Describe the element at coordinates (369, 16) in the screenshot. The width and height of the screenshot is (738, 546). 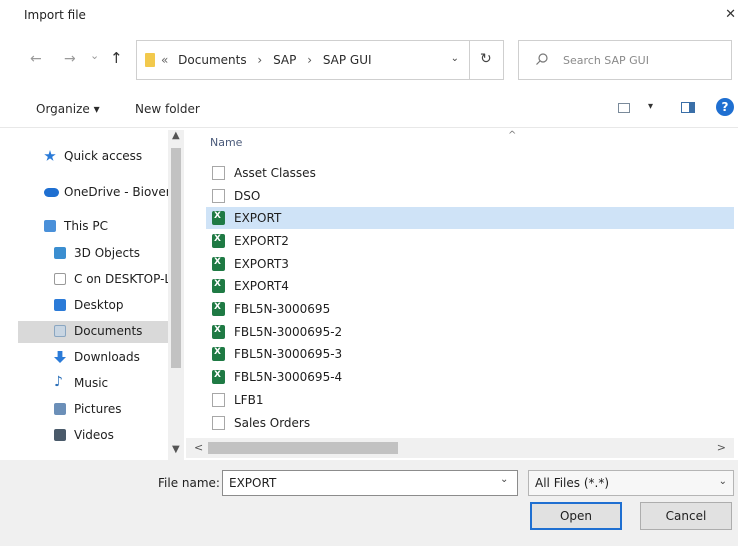
I see `title-bar: Import file ✕` at that location.